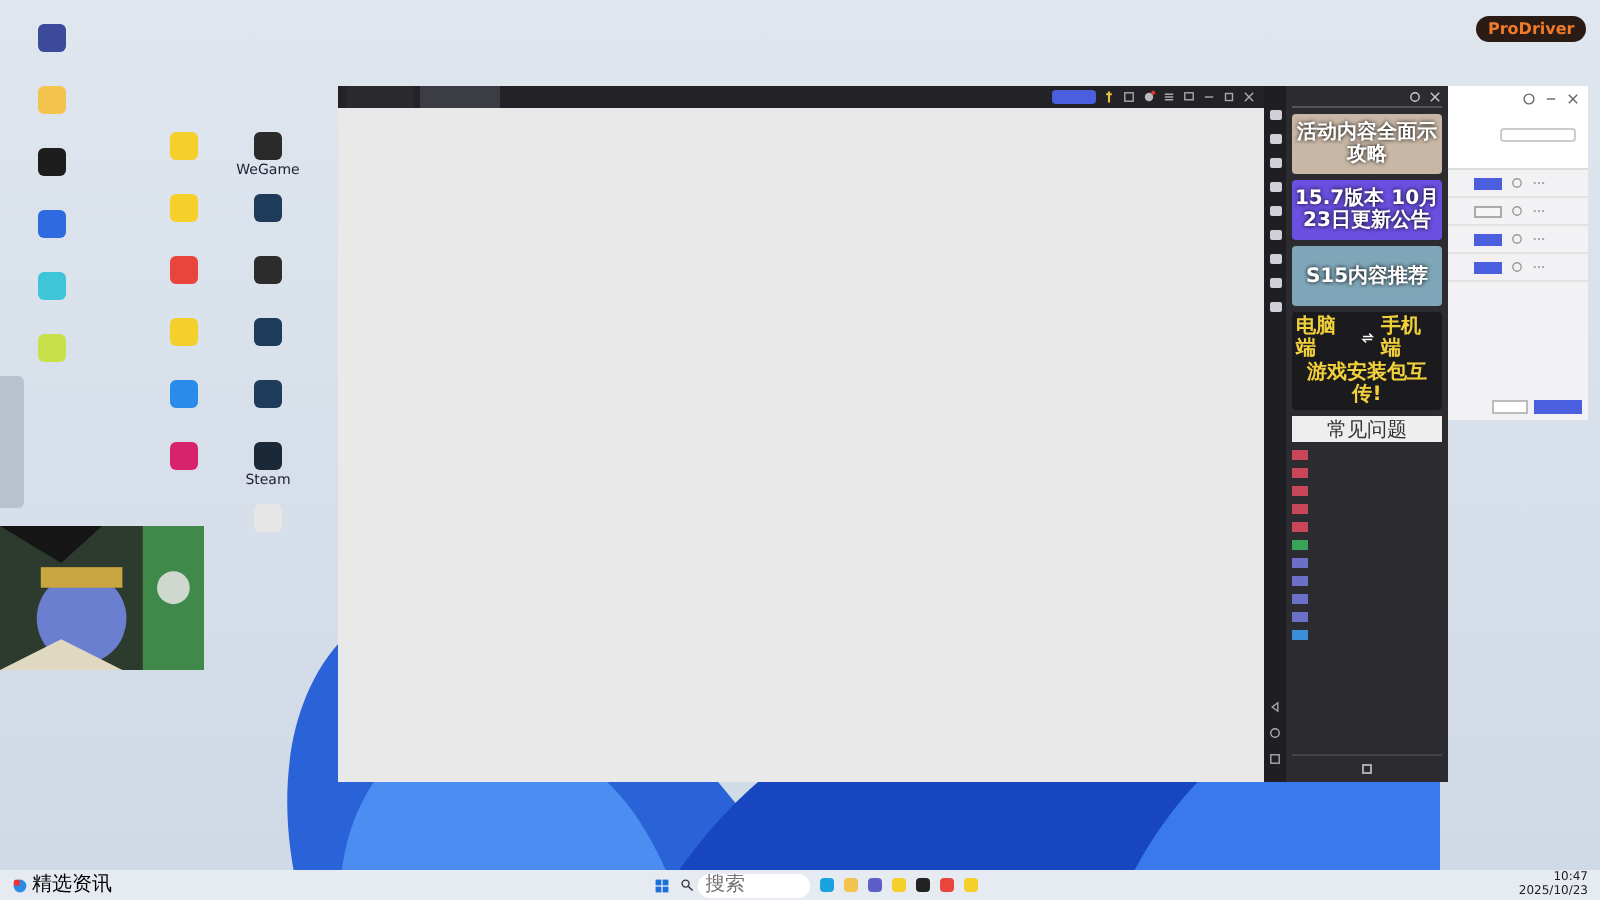 This screenshot has width=1600, height=900. Describe the element at coordinates (1367, 276) in the screenshot. I see `banner-text: S15内容推荐` at that location.